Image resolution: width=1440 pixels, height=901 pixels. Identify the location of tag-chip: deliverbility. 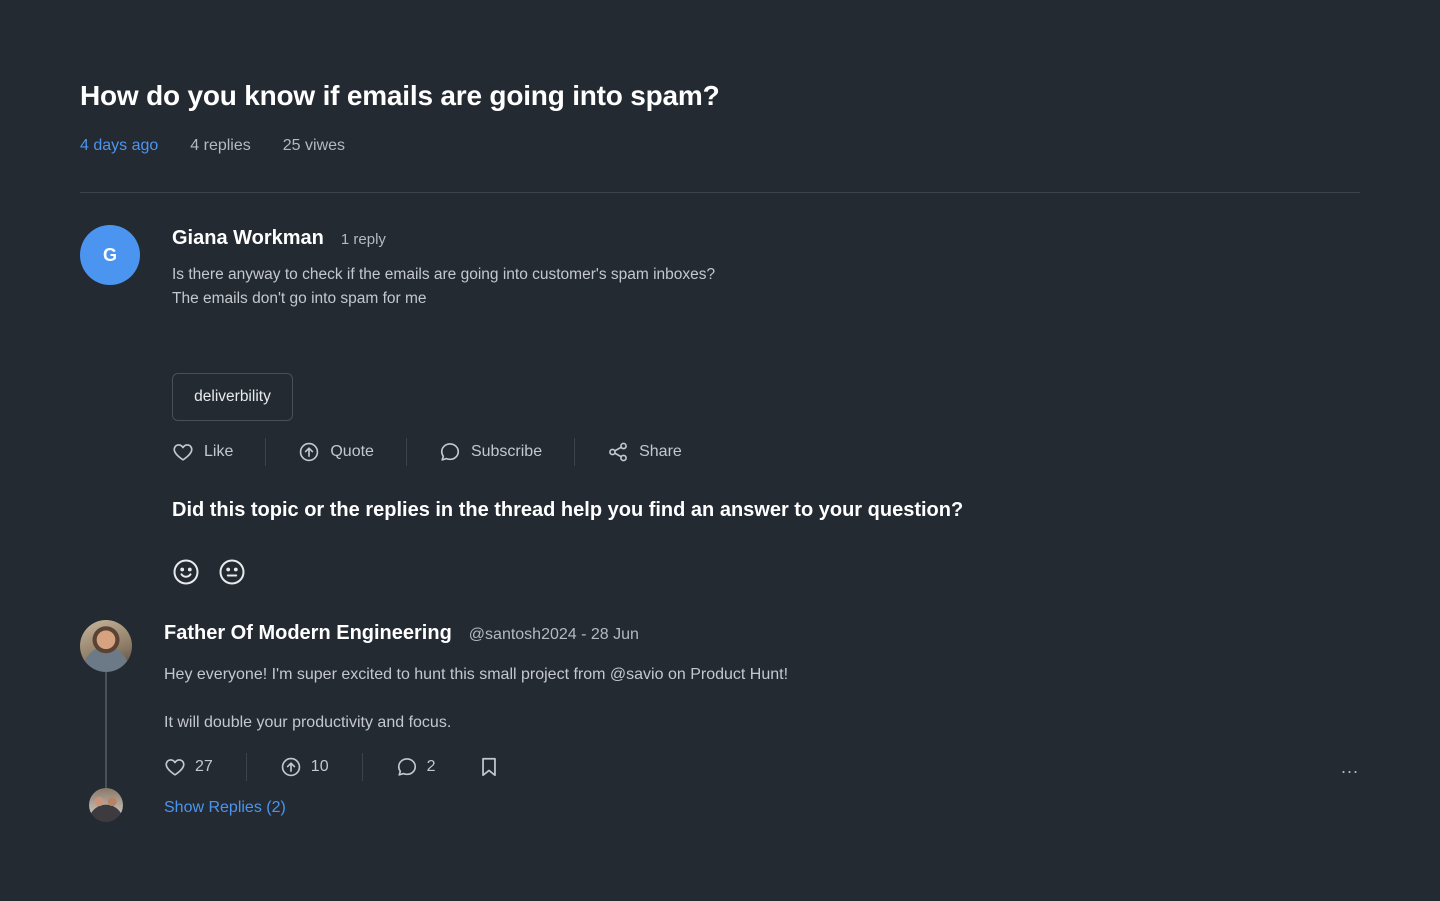
(232, 397).